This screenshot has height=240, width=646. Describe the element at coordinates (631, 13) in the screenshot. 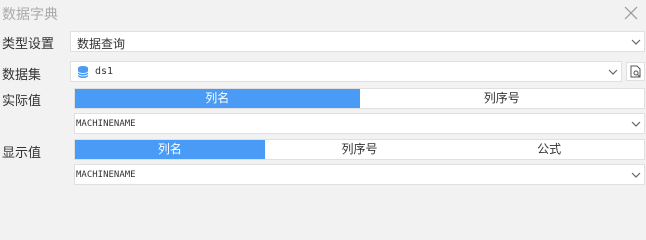

I see `close-icon` at that location.